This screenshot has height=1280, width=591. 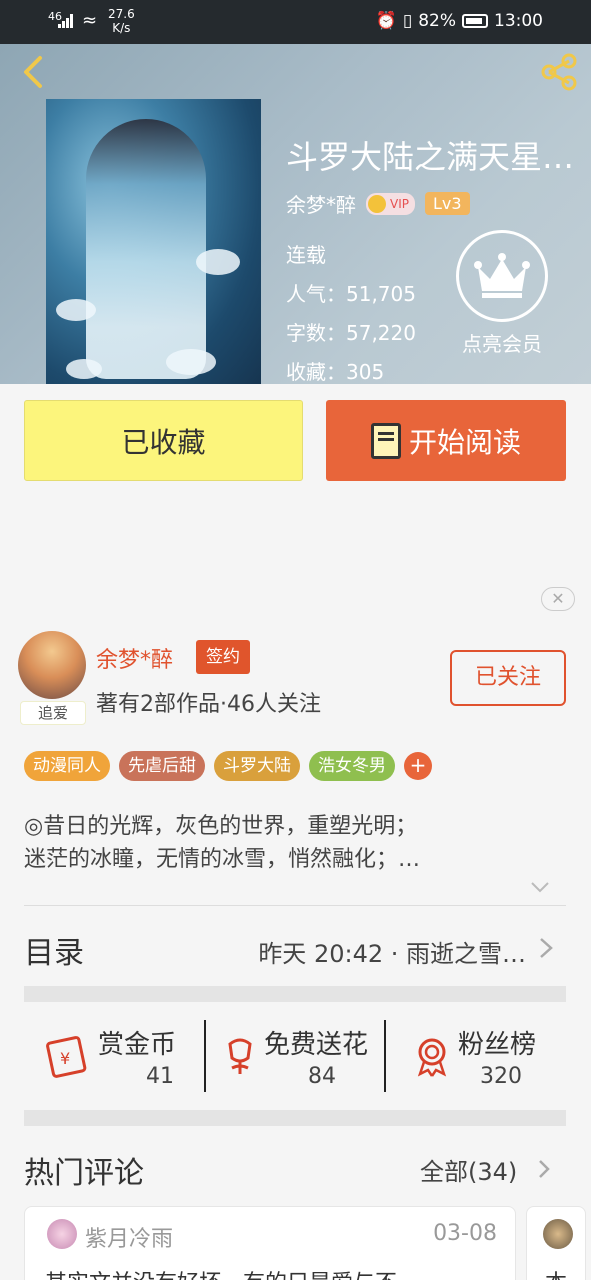 What do you see at coordinates (351, 333) in the screenshot?
I see `book-word-count: 字数：57,220` at bounding box center [351, 333].